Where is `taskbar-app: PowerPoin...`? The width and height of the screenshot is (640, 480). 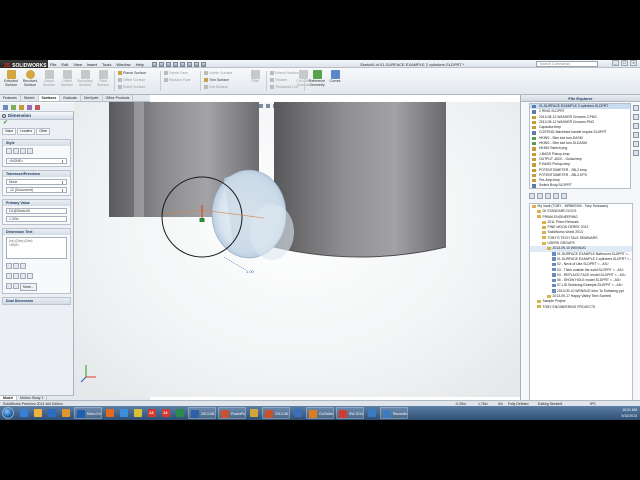 taskbar-app: PowerPoin... is located at coordinates (232, 413).